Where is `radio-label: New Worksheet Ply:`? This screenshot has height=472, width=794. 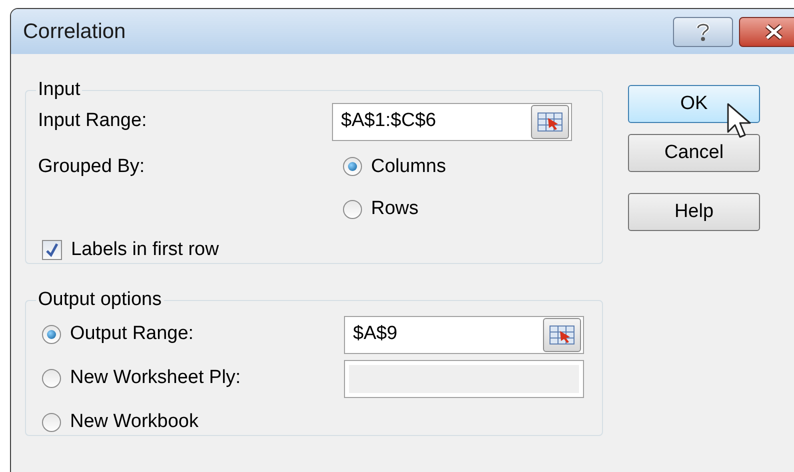
radio-label: New Worksheet Ply: is located at coordinates (155, 378).